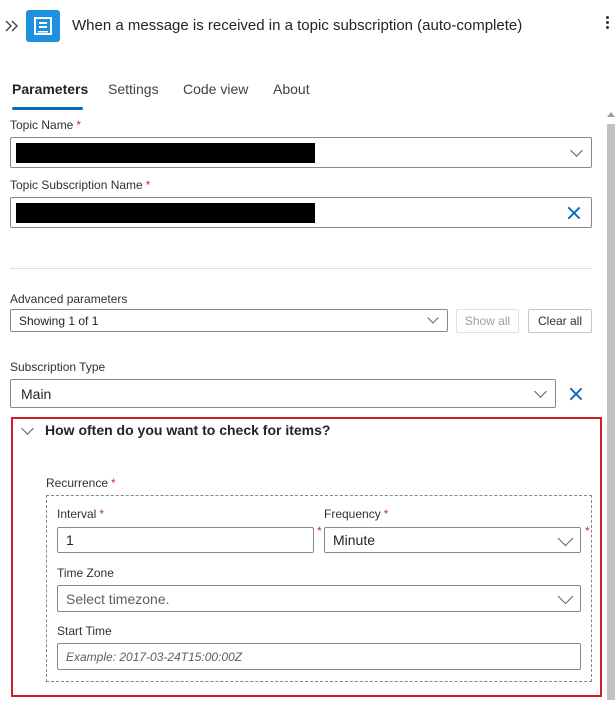 The image size is (615, 706). What do you see at coordinates (85, 573) in the screenshot?
I see `time-zone-label: Time Zone` at bounding box center [85, 573].